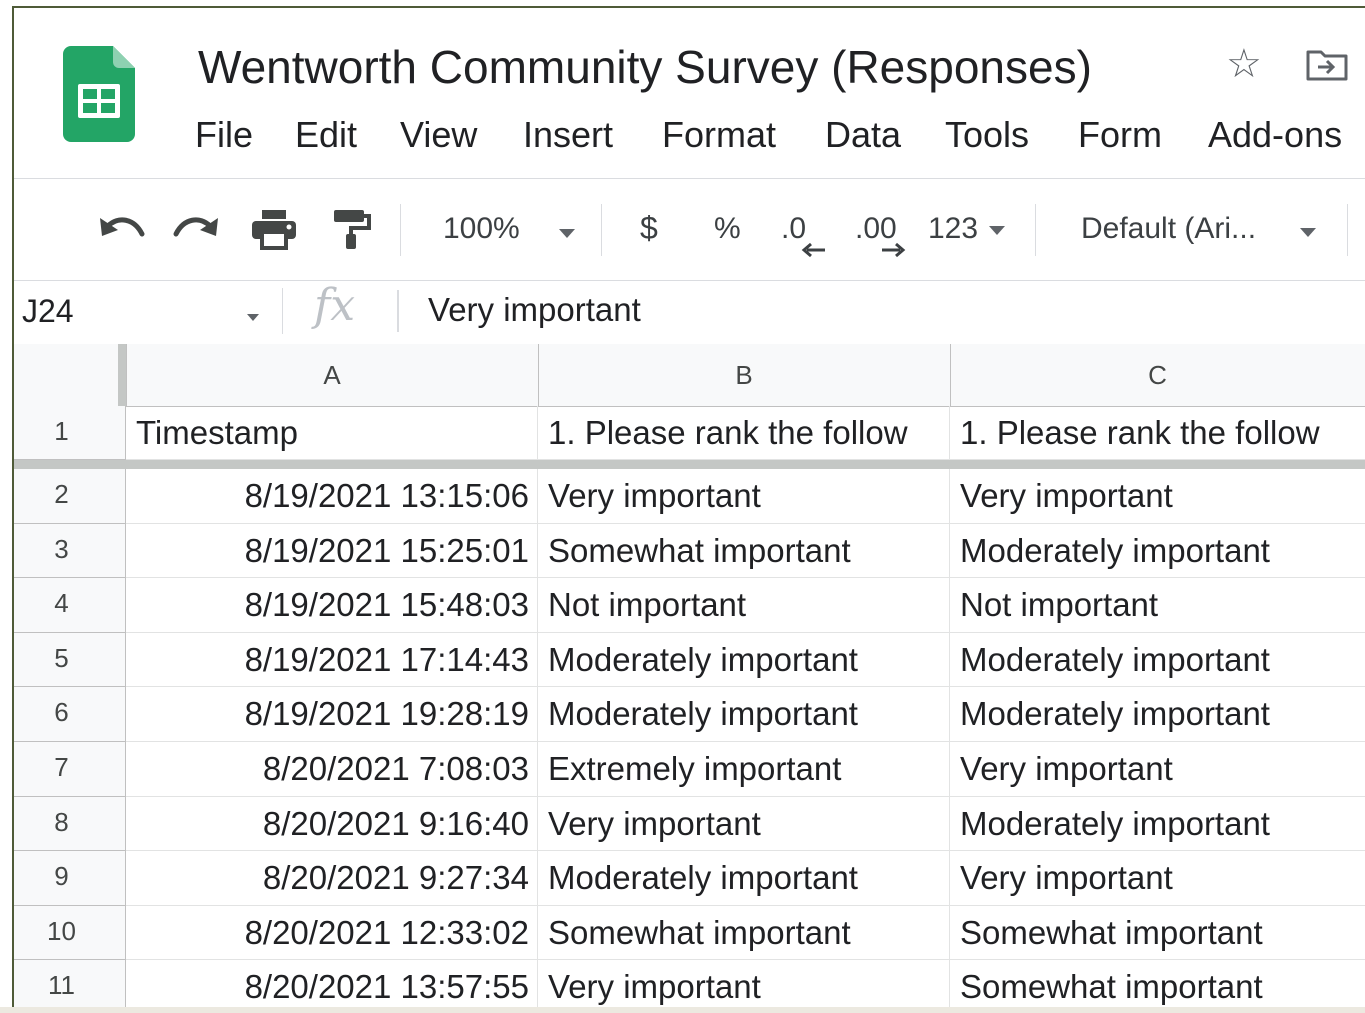 The height and width of the screenshot is (1013, 1365). I want to click on cell-a1: Timestamp, so click(332, 433).